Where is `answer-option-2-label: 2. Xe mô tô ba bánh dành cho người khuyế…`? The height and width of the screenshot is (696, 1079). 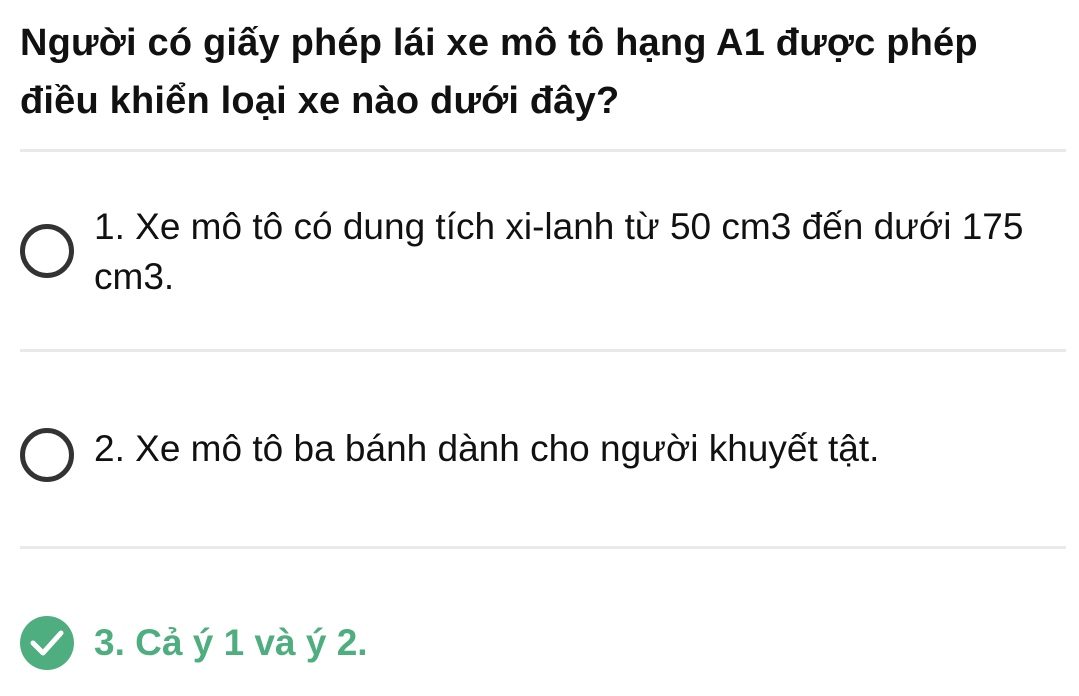
answer-option-2-label: 2. Xe mô tô ba bánh dành cho người khuyế… is located at coordinates (487, 448).